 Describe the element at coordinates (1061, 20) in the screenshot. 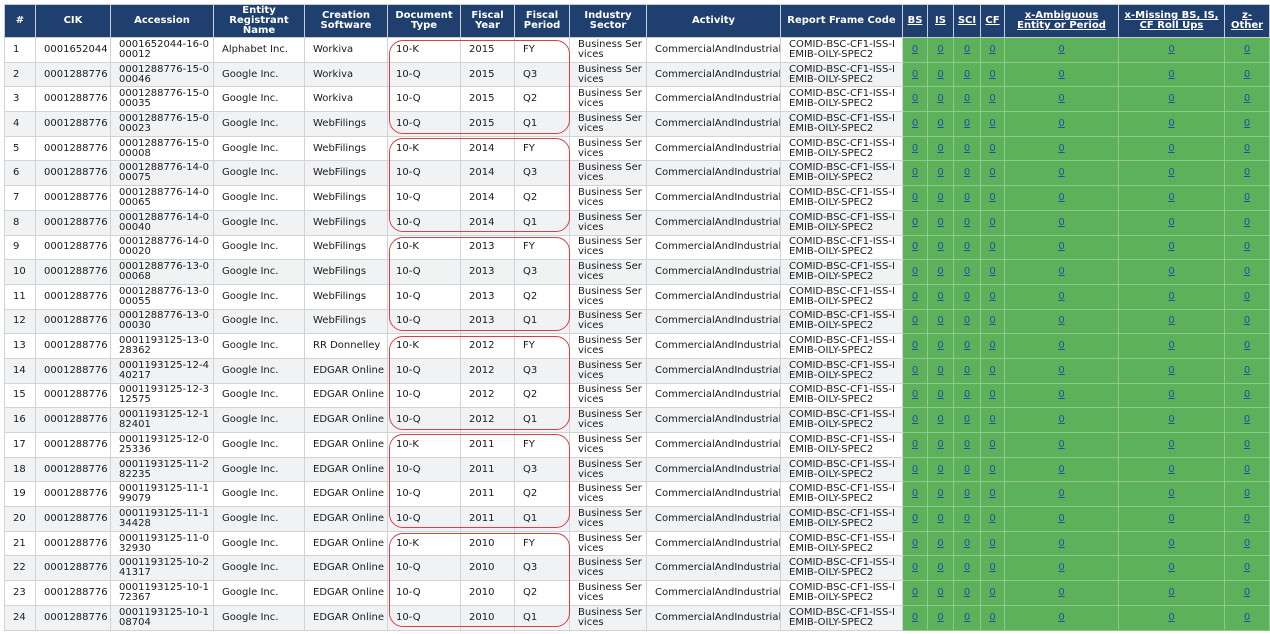

I see `col-header-ambiguous-link: x-Ambiguous Entity or Period` at that location.